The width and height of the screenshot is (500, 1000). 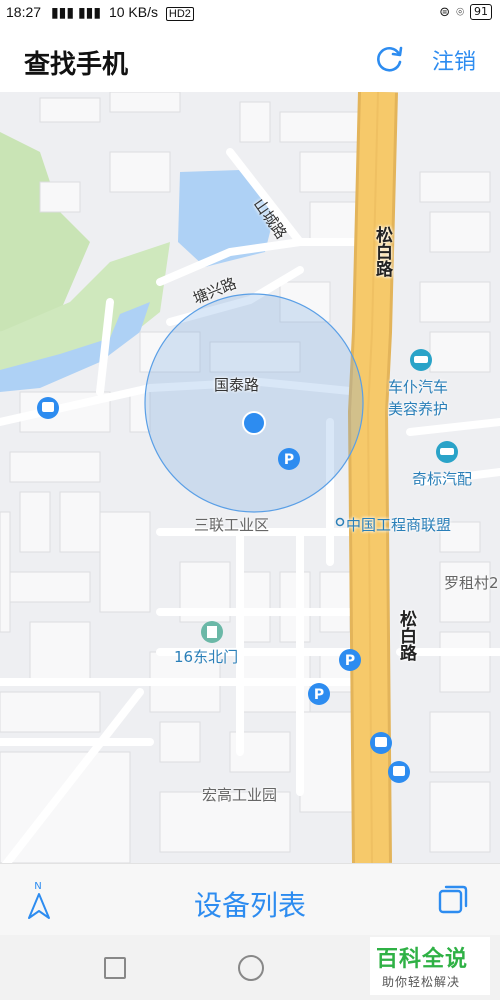 What do you see at coordinates (418, 387) in the screenshot?
I see `poi-label: 车仆汽车` at bounding box center [418, 387].